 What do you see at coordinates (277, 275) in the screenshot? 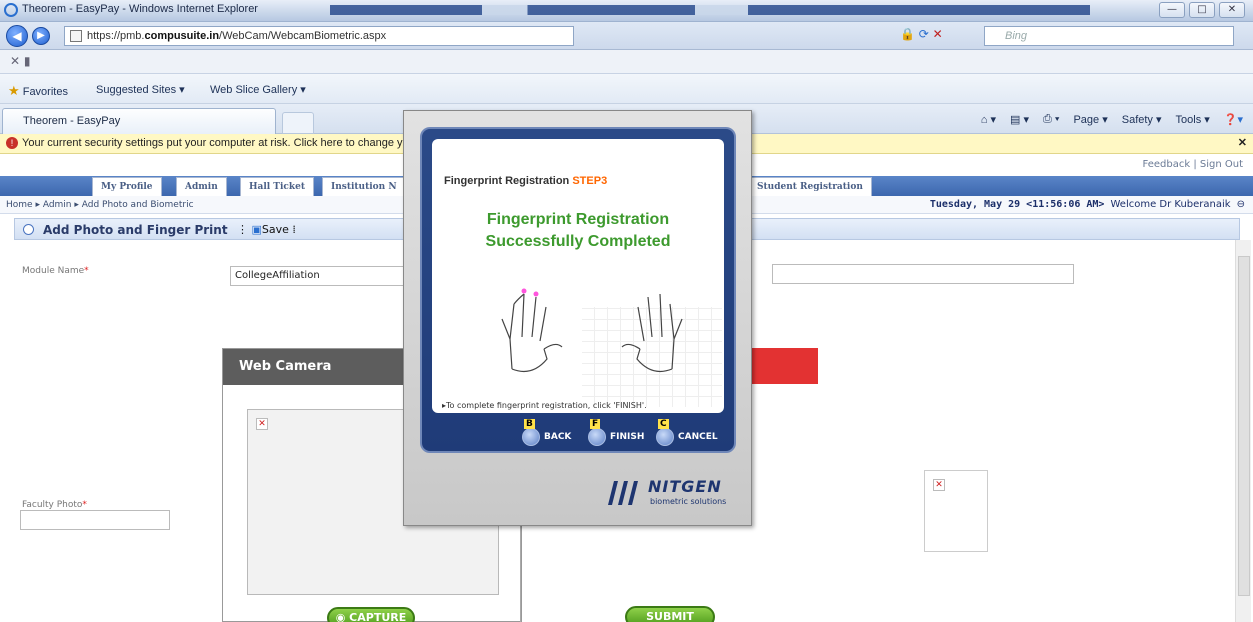
I see `module-name-value: CollegeAffiliation` at bounding box center [277, 275].